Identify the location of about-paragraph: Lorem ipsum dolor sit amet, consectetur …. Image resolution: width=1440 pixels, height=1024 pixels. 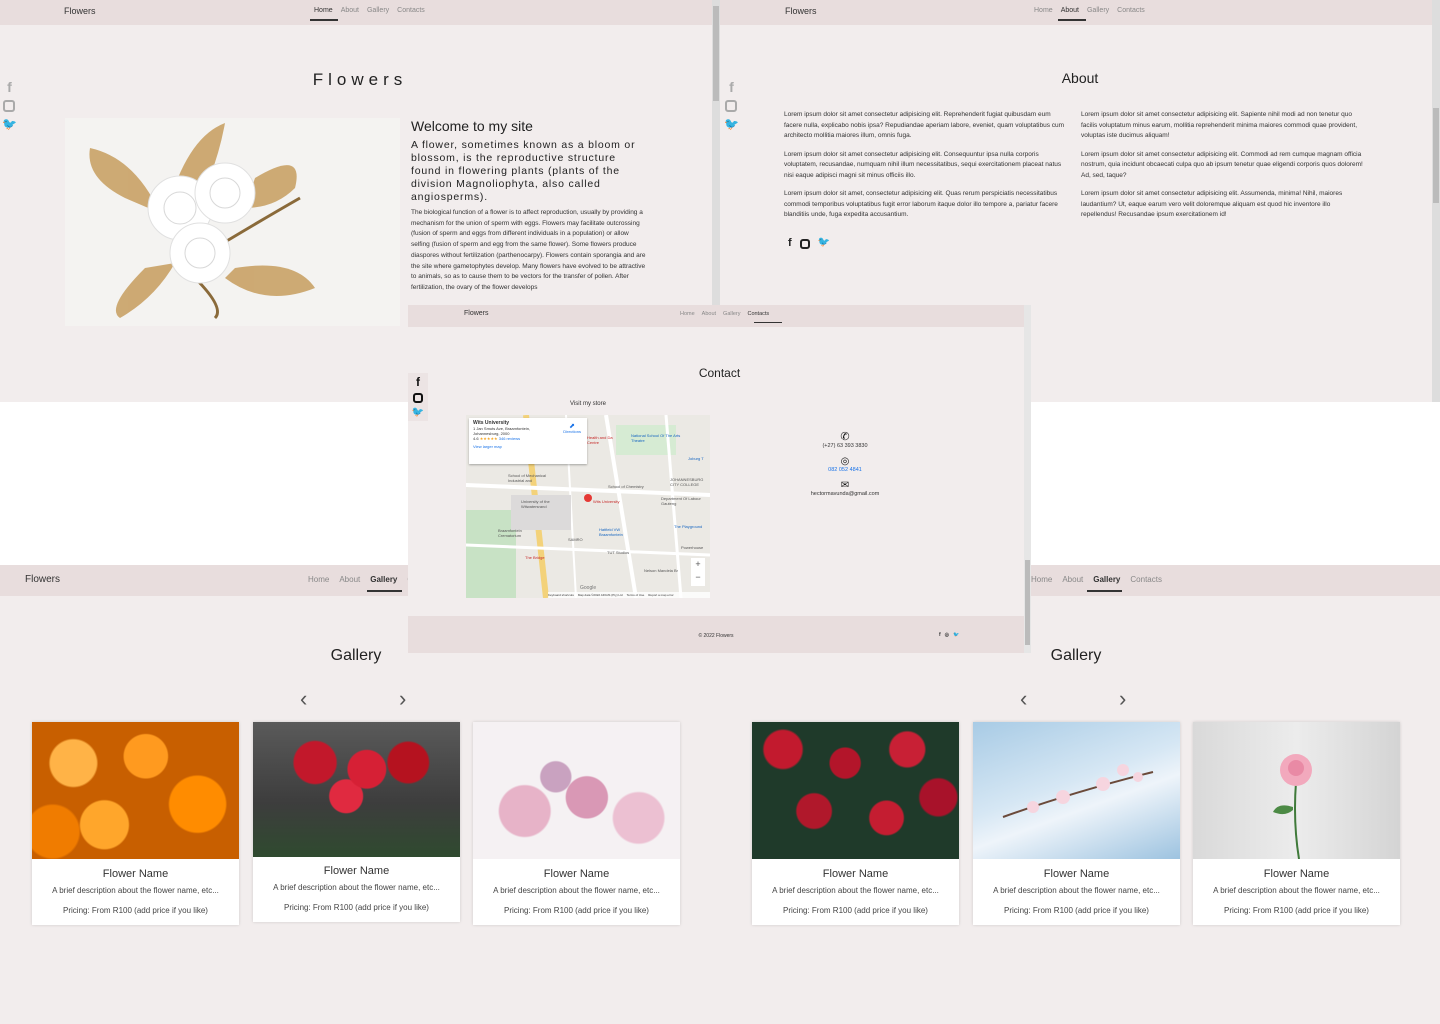
(921, 204).